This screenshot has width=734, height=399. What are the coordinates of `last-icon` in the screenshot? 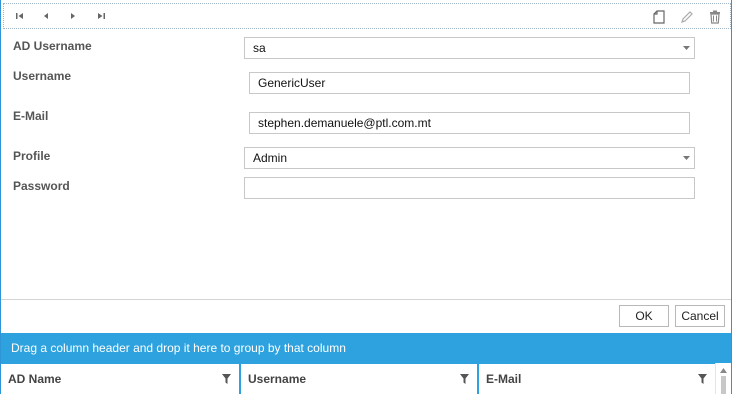 It's located at (101, 16).